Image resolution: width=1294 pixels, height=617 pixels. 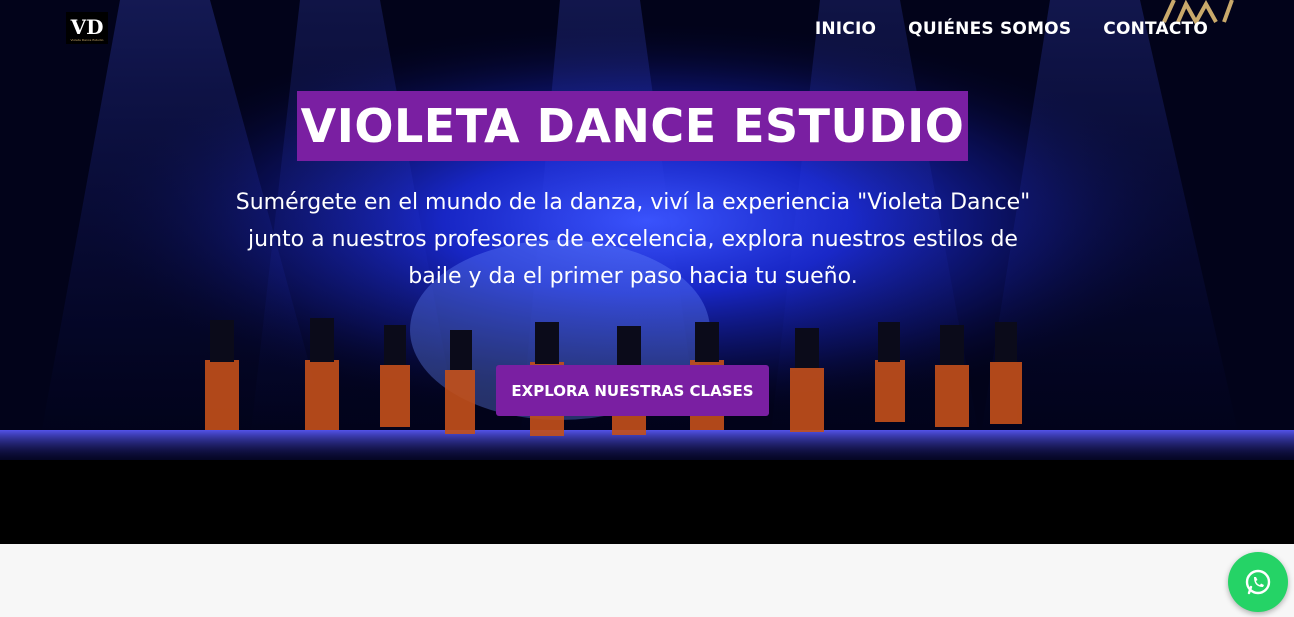 What do you see at coordinates (1155, 29) in the screenshot?
I see `nav-link-contacto: CONTACTO` at bounding box center [1155, 29].